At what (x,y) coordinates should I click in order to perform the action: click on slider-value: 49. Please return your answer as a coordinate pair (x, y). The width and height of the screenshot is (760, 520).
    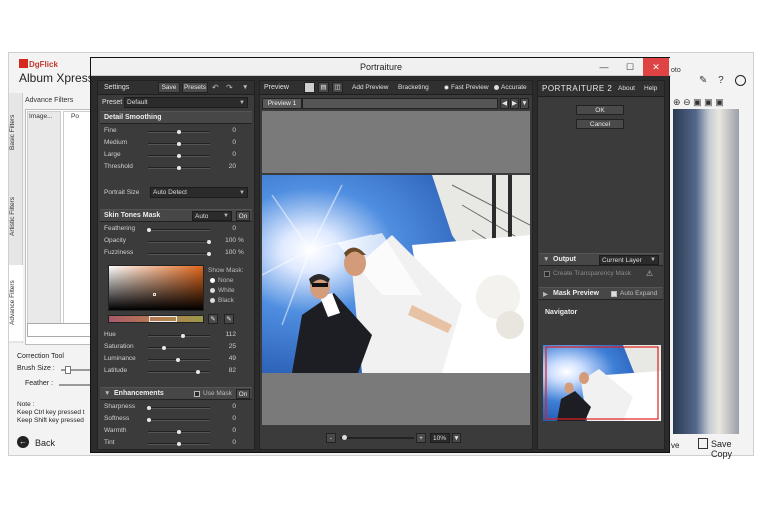
    Looking at the image, I should click on (224, 358).